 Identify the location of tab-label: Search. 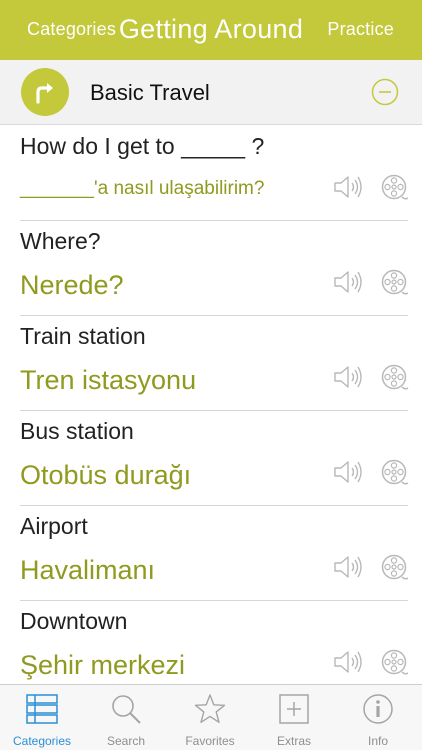
(126, 741).